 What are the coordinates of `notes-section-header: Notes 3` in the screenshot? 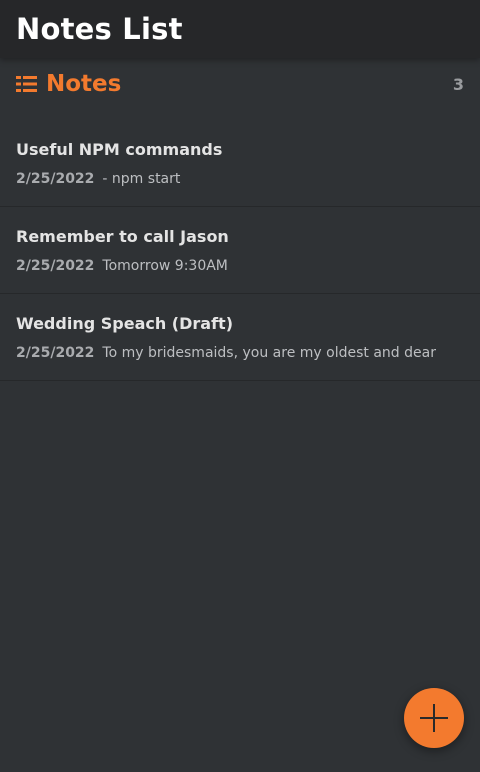 It's located at (240, 84).